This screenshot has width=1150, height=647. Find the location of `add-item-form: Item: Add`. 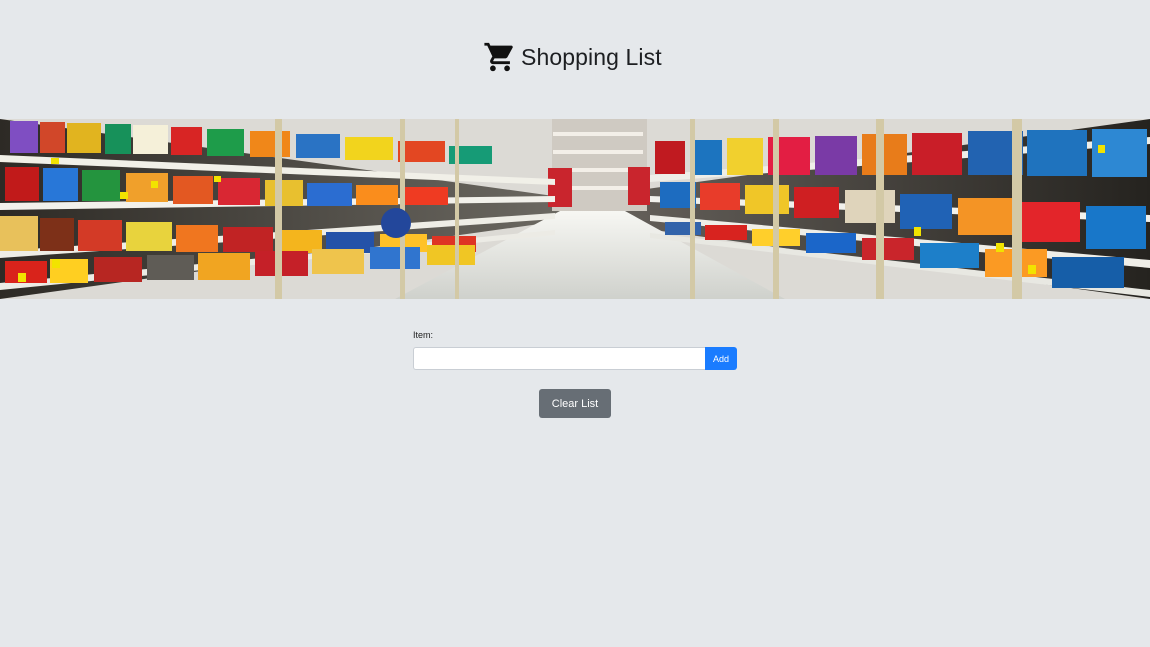

add-item-form: Item: Add is located at coordinates (575, 349).